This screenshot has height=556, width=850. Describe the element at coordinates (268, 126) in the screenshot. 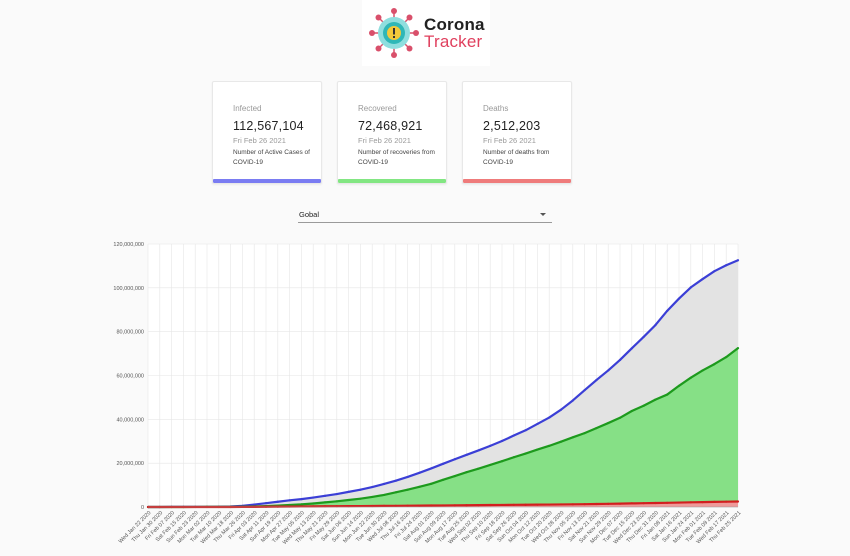

I see `infected-value: 112,567,104` at that location.